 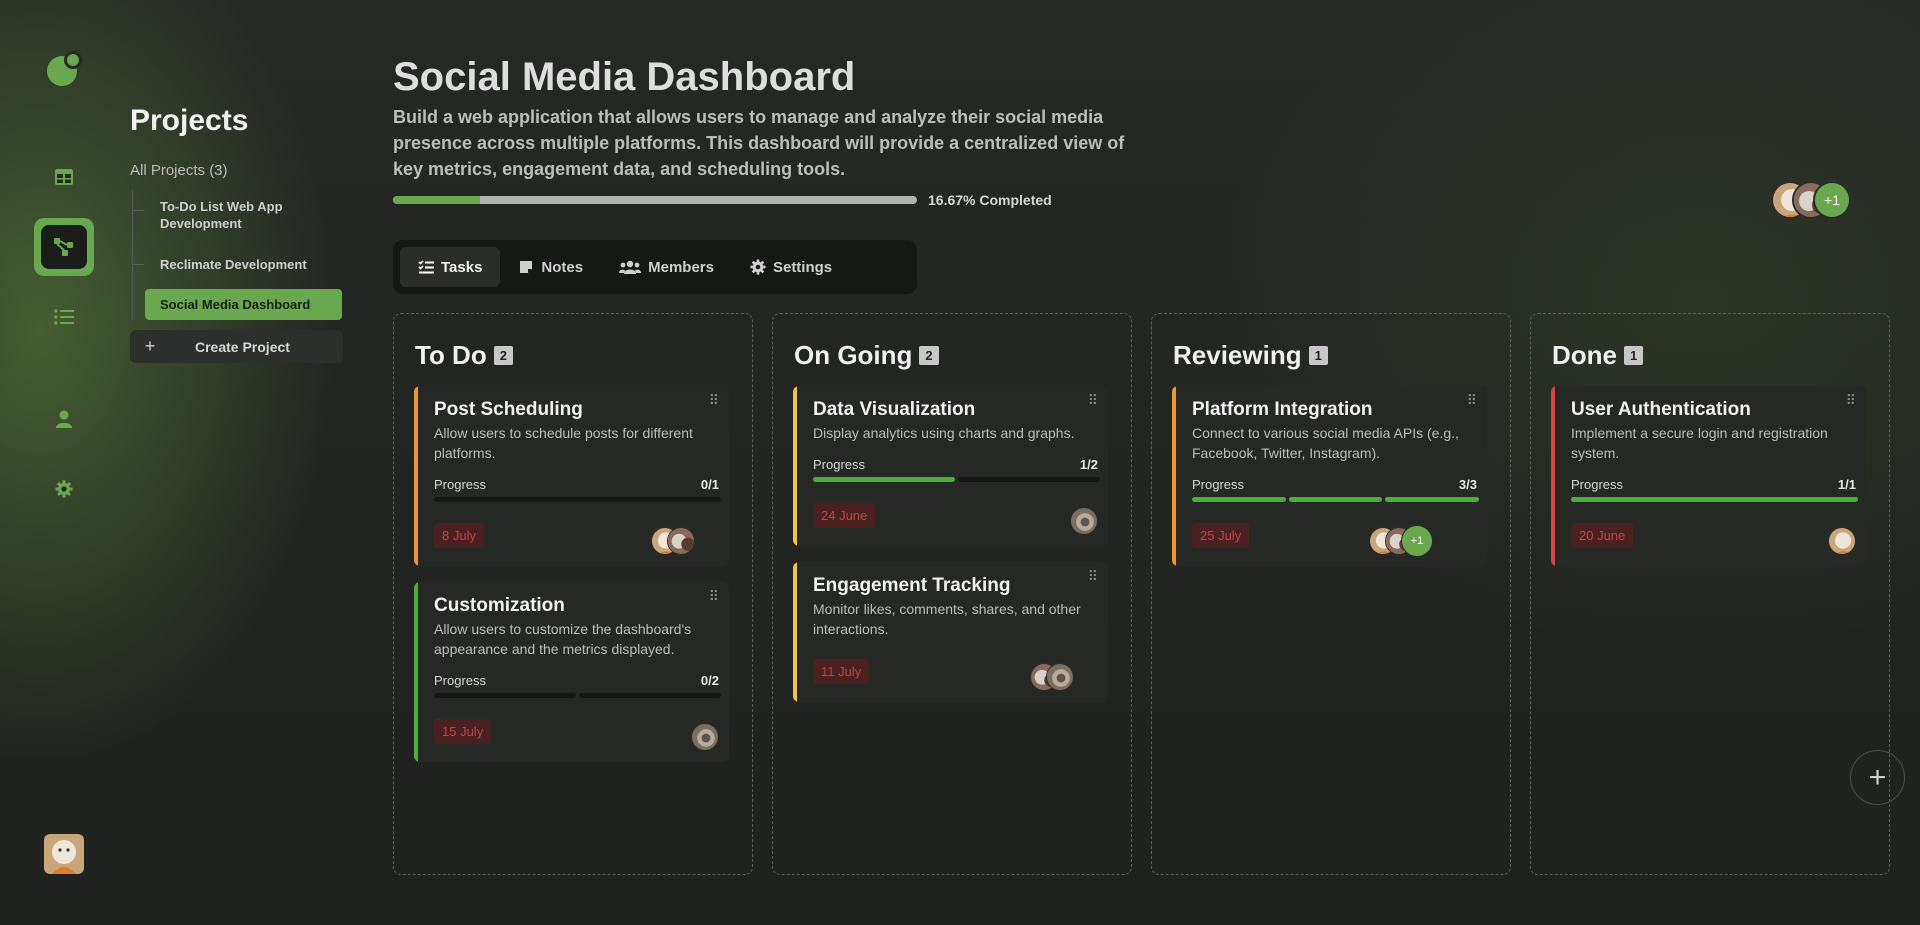 What do you see at coordinates (1877, 777) in the screenshot?
I see `add-task-button: +` at bounding box center [1877, 777].